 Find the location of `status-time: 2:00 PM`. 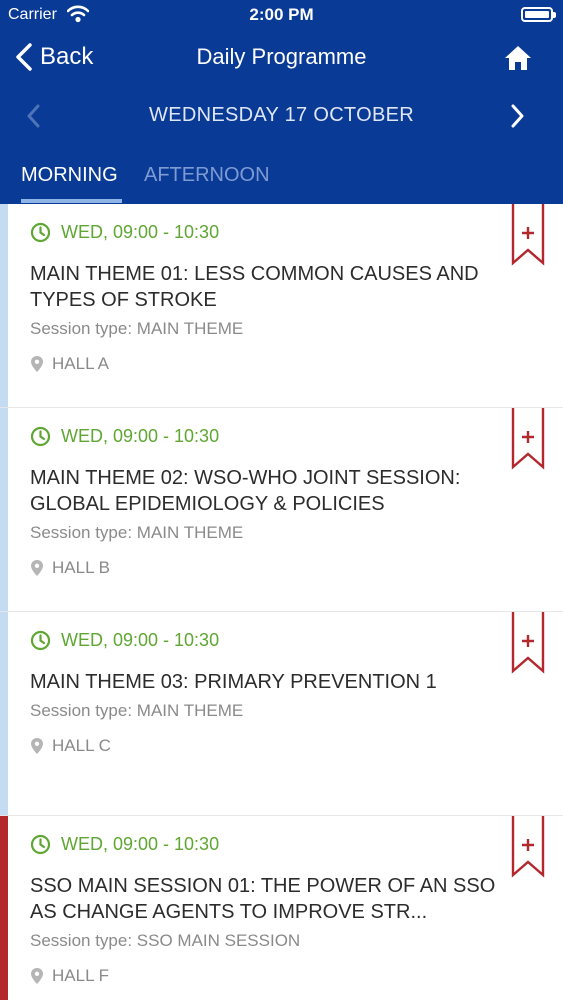

status-time: 2:00 PM is located at coordinates (281, 14).